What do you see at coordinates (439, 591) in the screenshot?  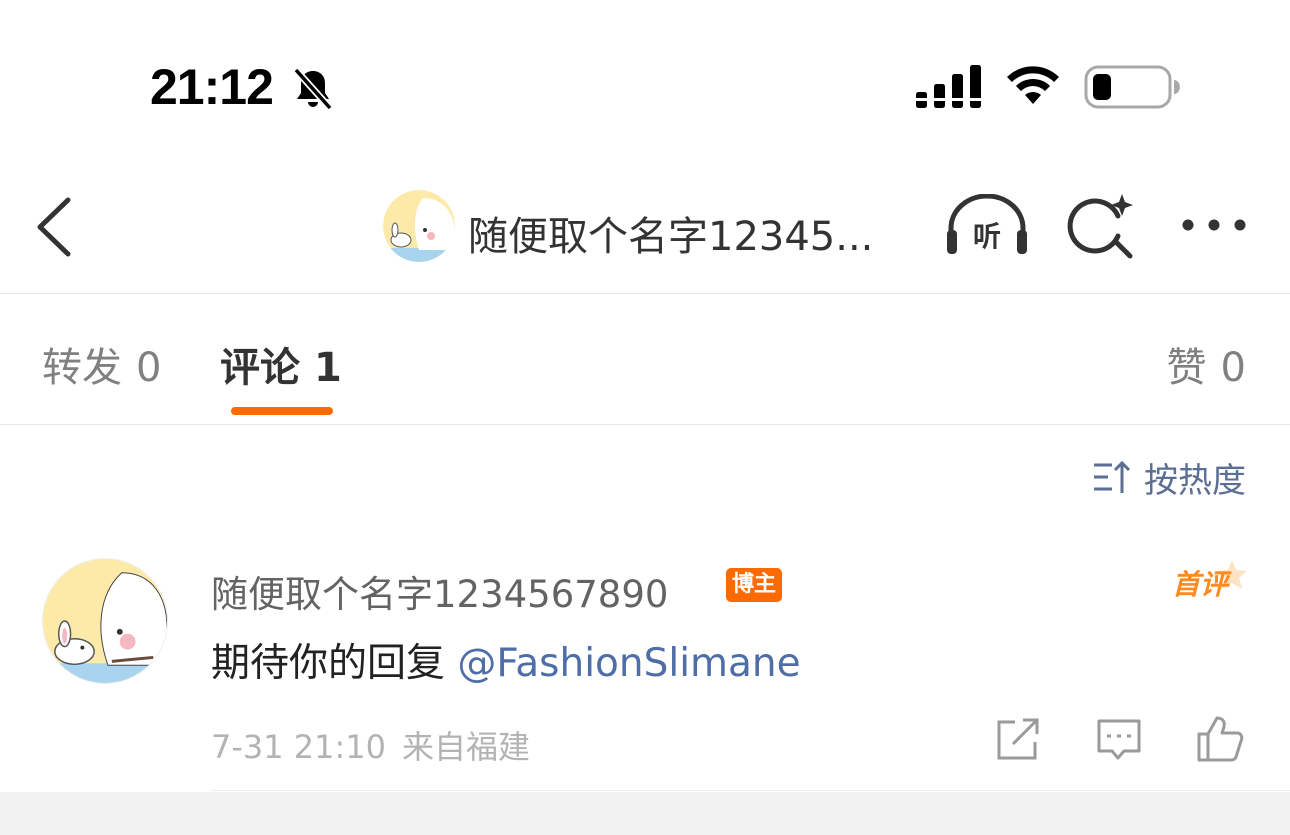 I see `commenter-username: 随便取个名字1234567890` at bounding box center [439, 591].